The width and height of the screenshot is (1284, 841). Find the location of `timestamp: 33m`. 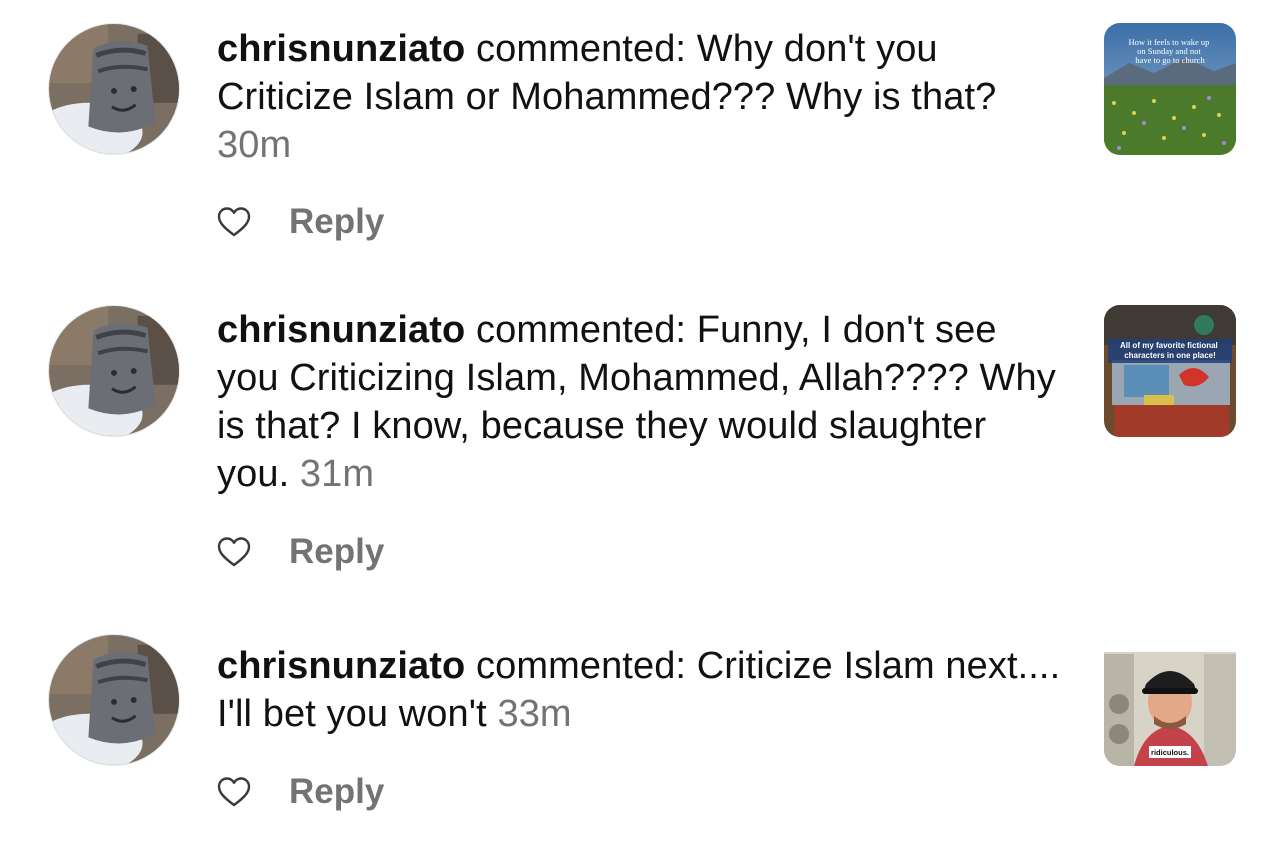

timestamp: 33m is located at coordinates (534, 714).